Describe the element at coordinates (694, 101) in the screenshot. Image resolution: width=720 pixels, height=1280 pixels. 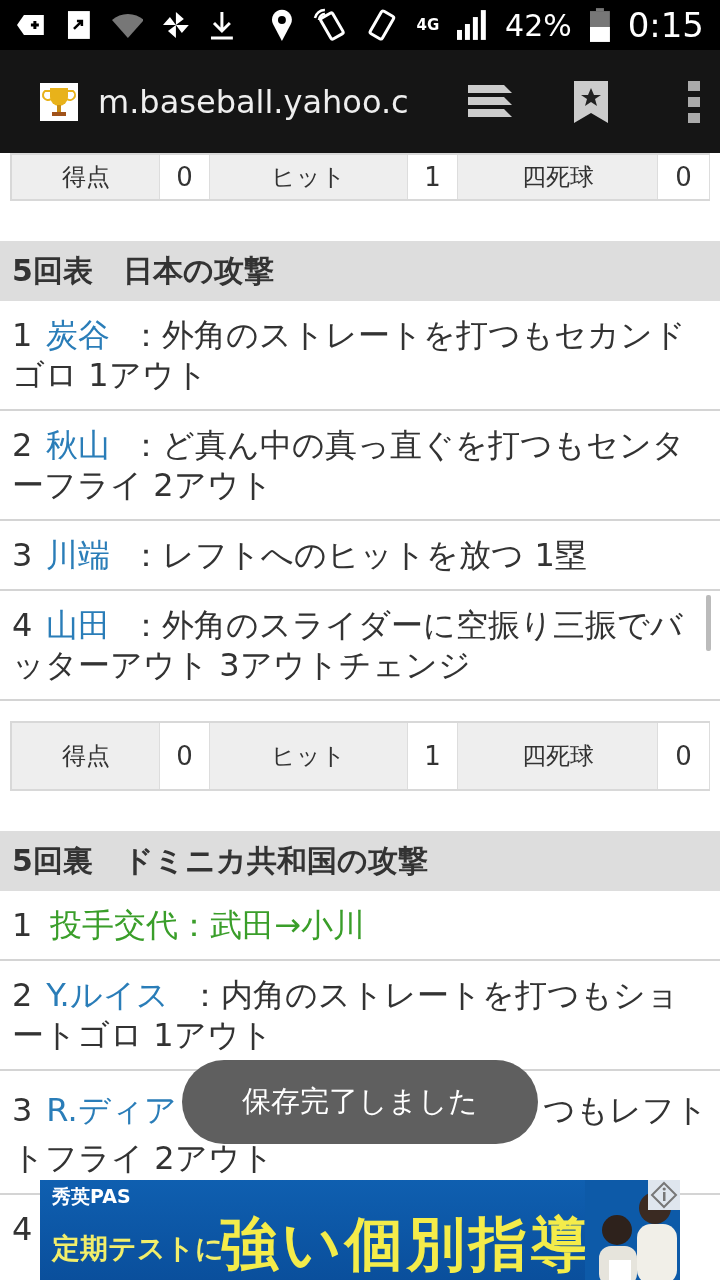
I see `menu-icon` at that location.